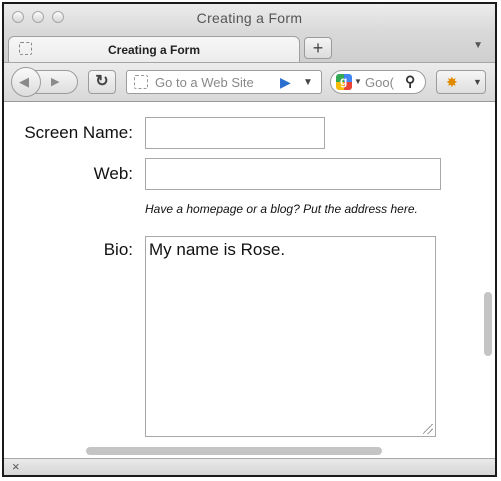 This screenshot has width=501, height=481. What do you see at coordinates (249, 466) in the screenshot?
I see `add-on-bar: ×` at bounding box center [249, 466].